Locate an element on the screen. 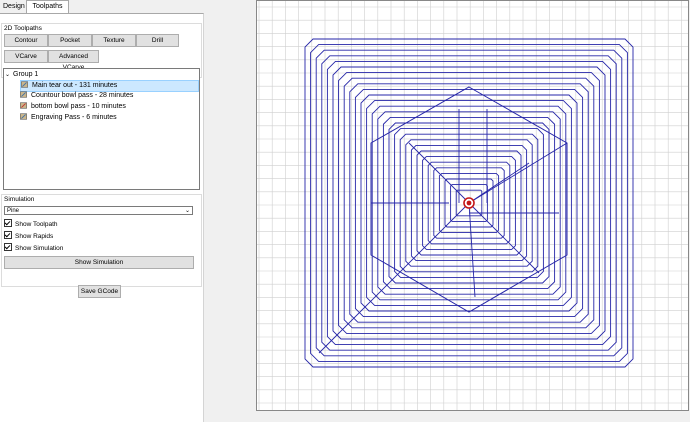  show-toolpath-checkbox: Show Toolpath is located at coordinates (31, 223).